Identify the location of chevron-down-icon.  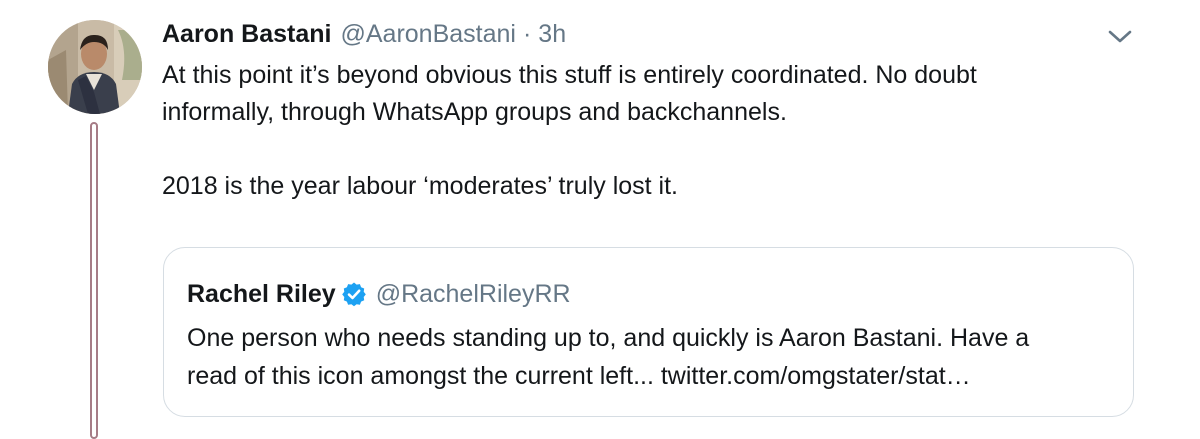
(1120, 36).